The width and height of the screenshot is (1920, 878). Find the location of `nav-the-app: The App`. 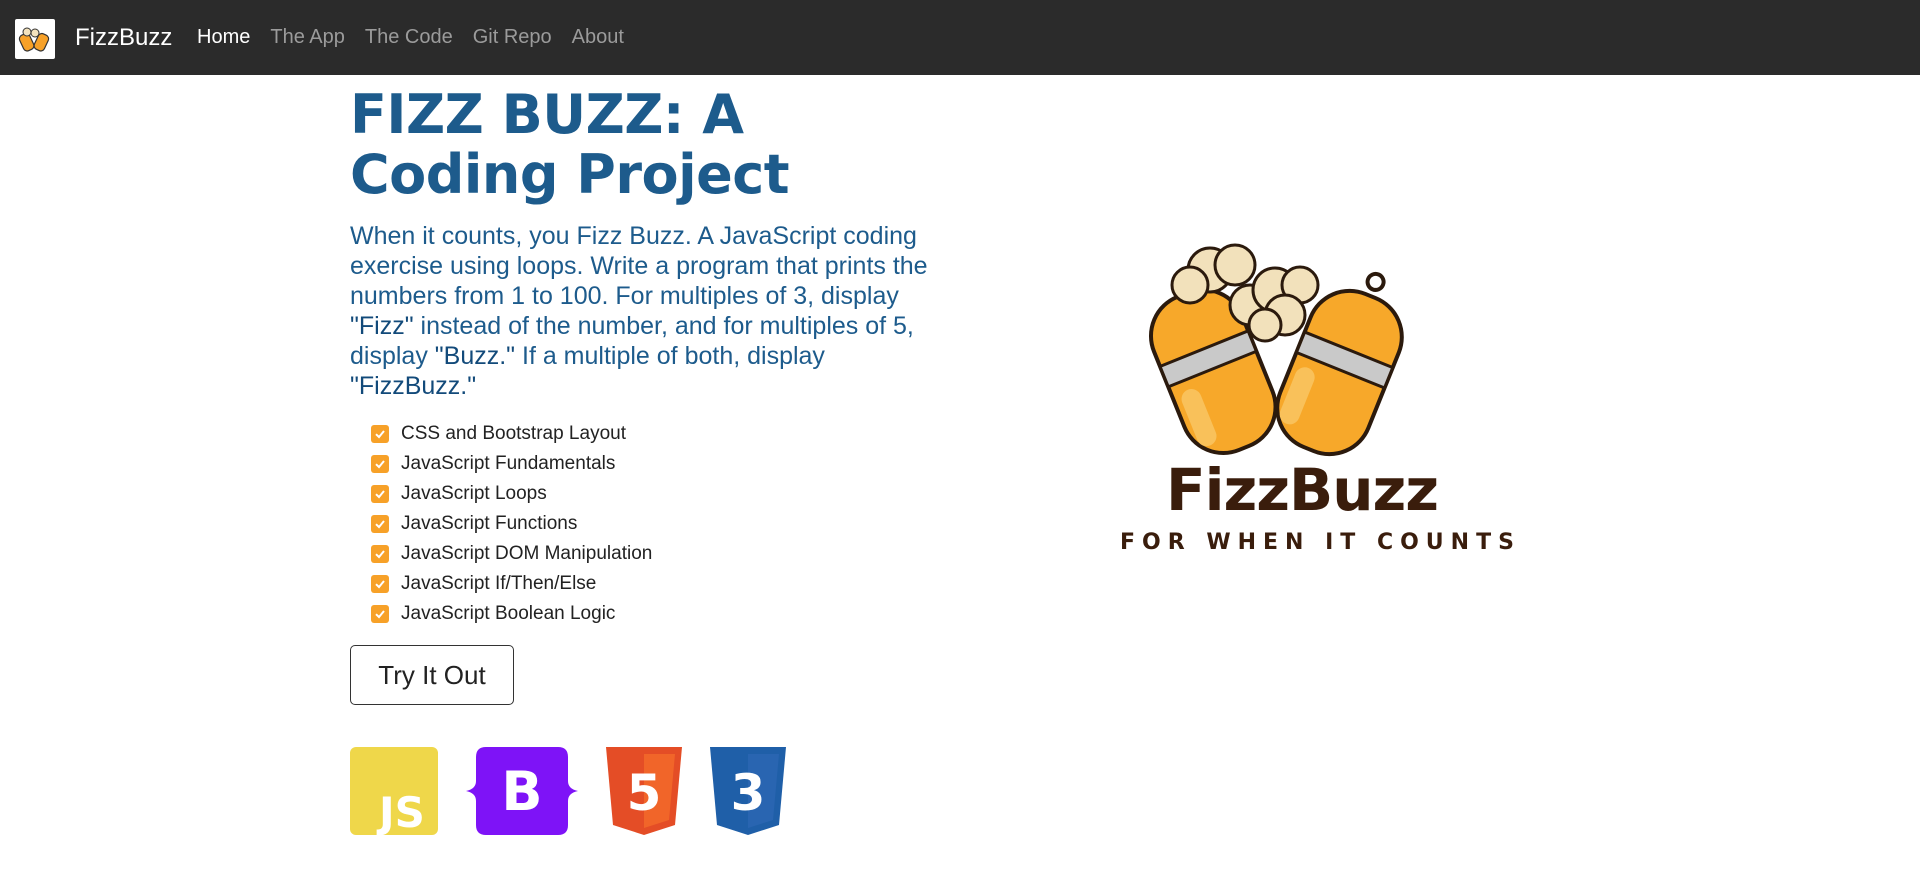

nav-the-app: The App is located at coordinates (307, 37).